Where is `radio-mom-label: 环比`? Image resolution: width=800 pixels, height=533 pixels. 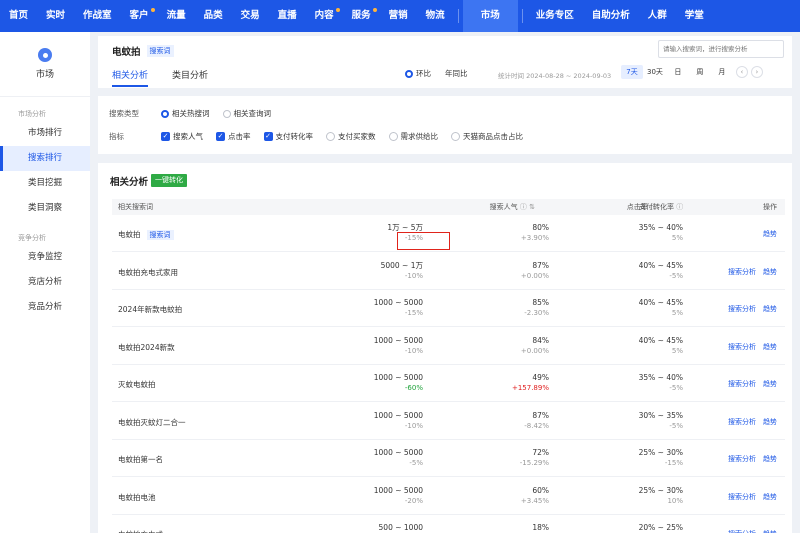 radio-mom-label: 环比 is located at coordinates (423, 73).